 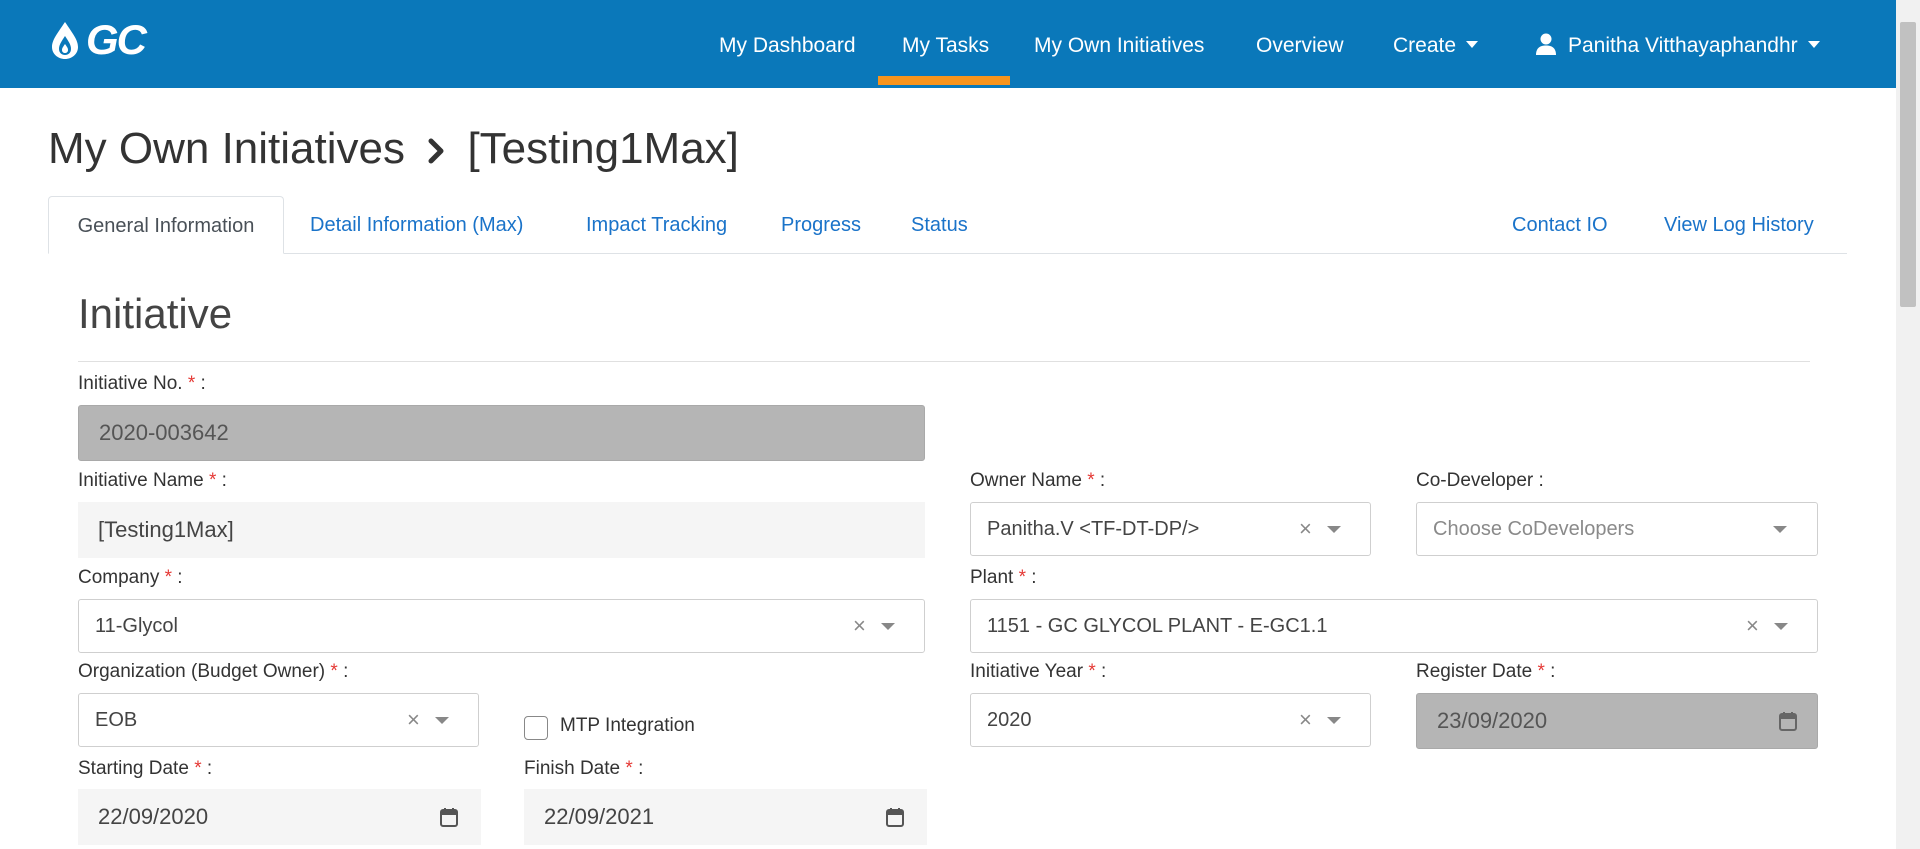 I want to click on section-divider, so click(x=944, y=361).